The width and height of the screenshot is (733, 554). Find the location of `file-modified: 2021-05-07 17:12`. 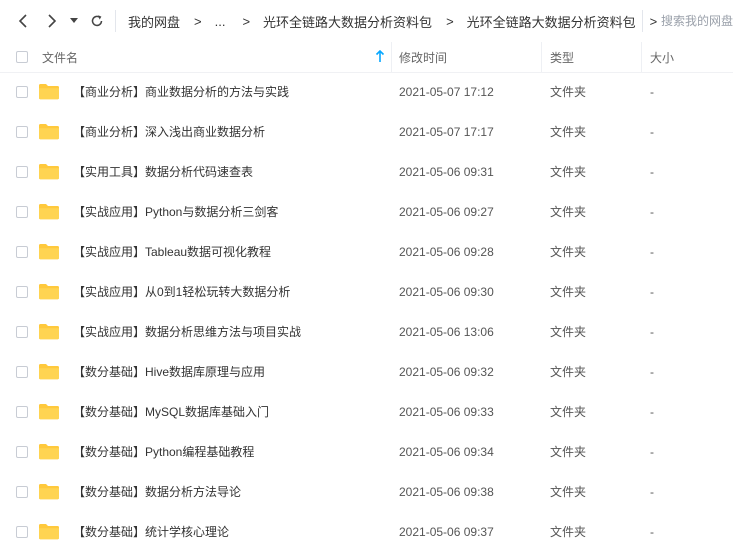

file-modified: 2021-05-07 17:12 is located at coordinates (446, 92).